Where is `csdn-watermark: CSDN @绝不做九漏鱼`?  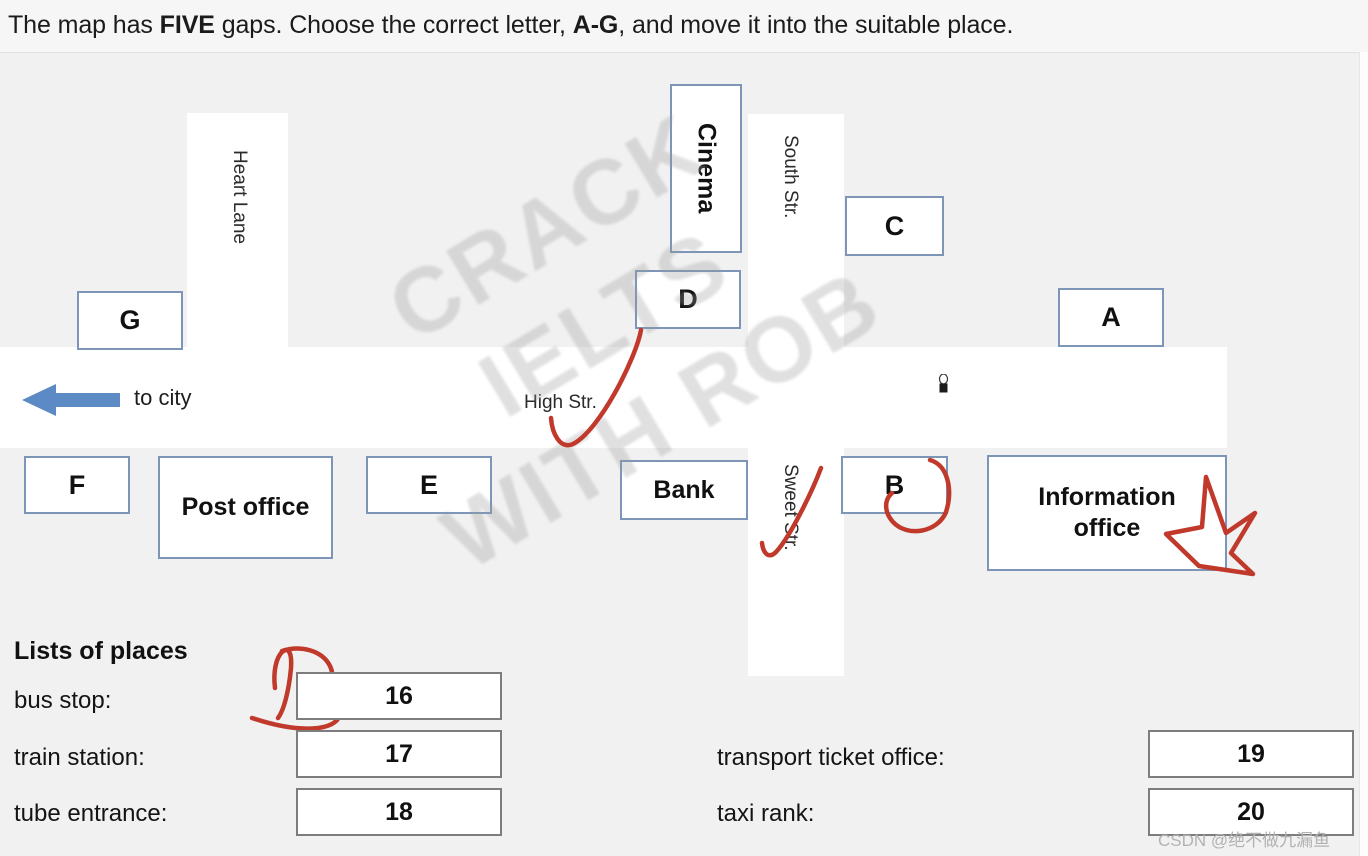 csdn-watermark: CSDN @绝不做九漏鱼 is located at coordinates (1244, 840).